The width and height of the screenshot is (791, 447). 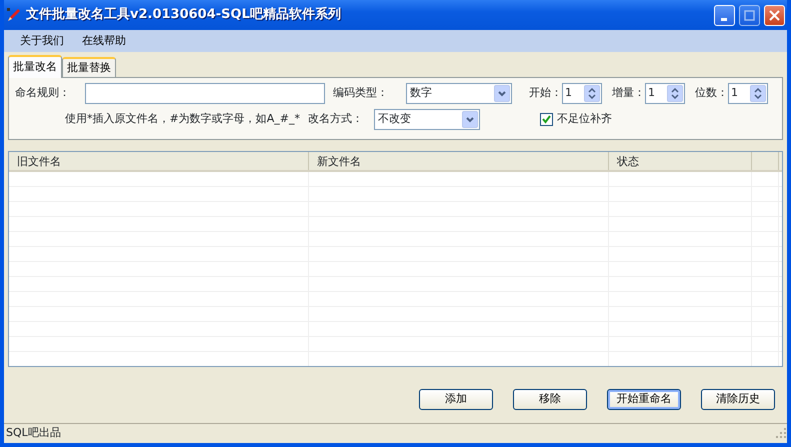 What do you see at coordinates (724, 15) in the screenshot?
I see `minimize-button` at bounding box center [724, 15].